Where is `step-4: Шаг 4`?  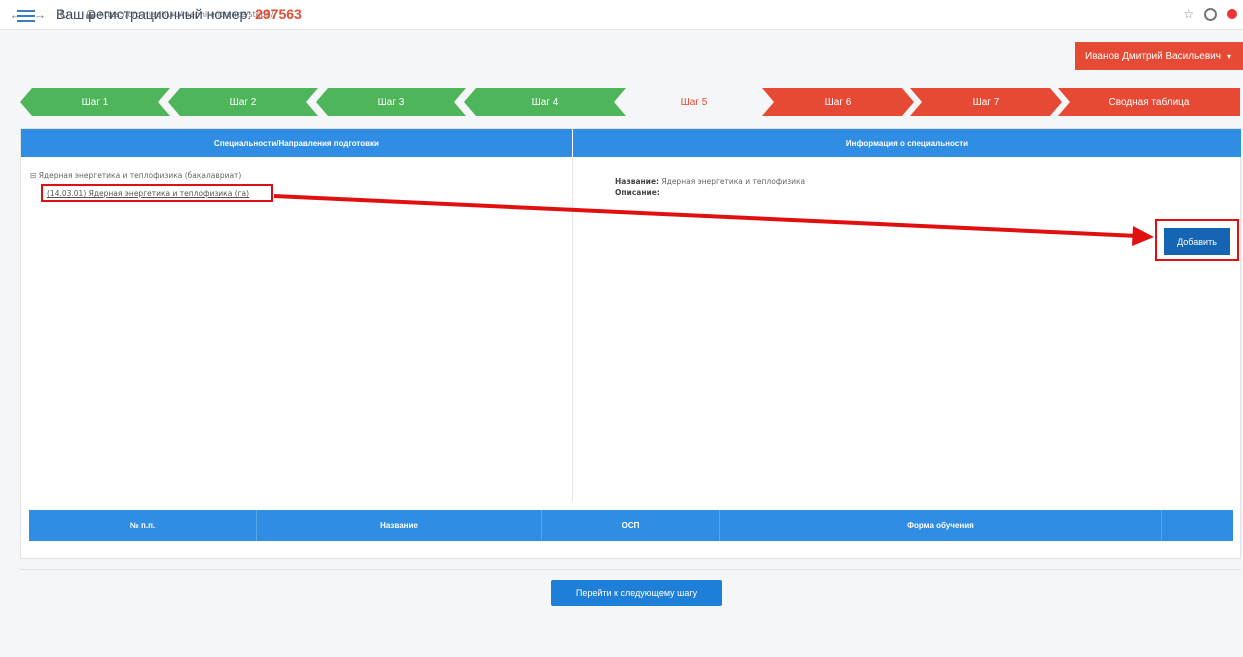
step-4: Шаг 4 is located at coordinates (545, 102).